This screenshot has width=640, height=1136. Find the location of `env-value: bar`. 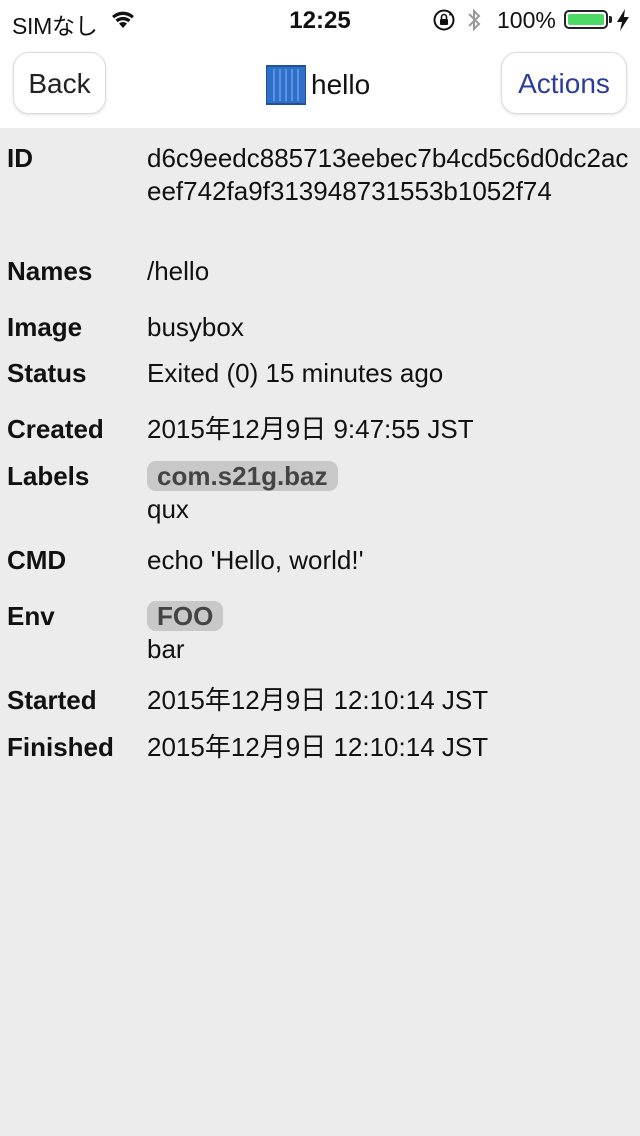

env-value: bar is located at coordinates (166, 649).